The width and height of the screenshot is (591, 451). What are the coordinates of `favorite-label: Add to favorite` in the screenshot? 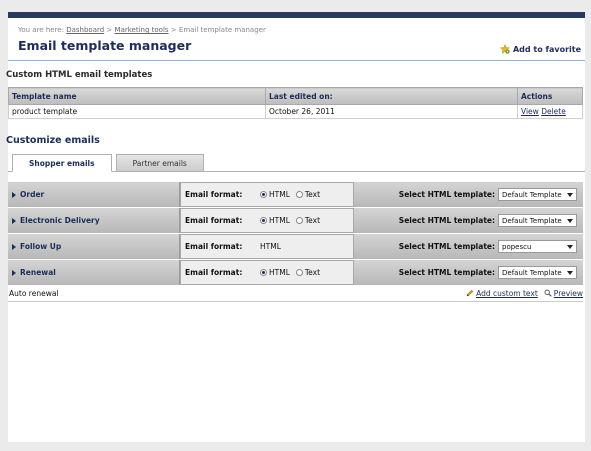 It's located at (546, 49).